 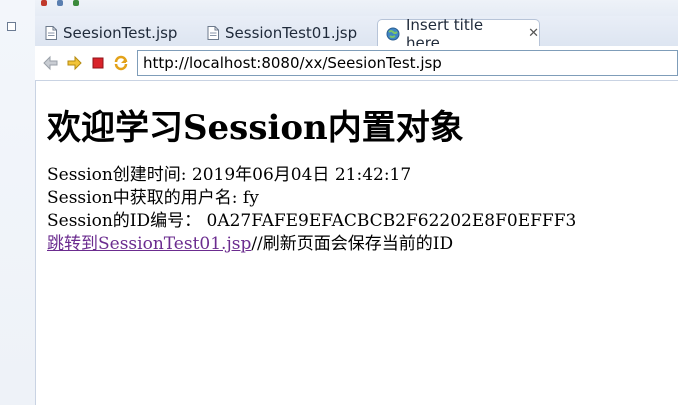 I want to click on tab-label: SeesionTest.jsp, so click(x=120, y=32).